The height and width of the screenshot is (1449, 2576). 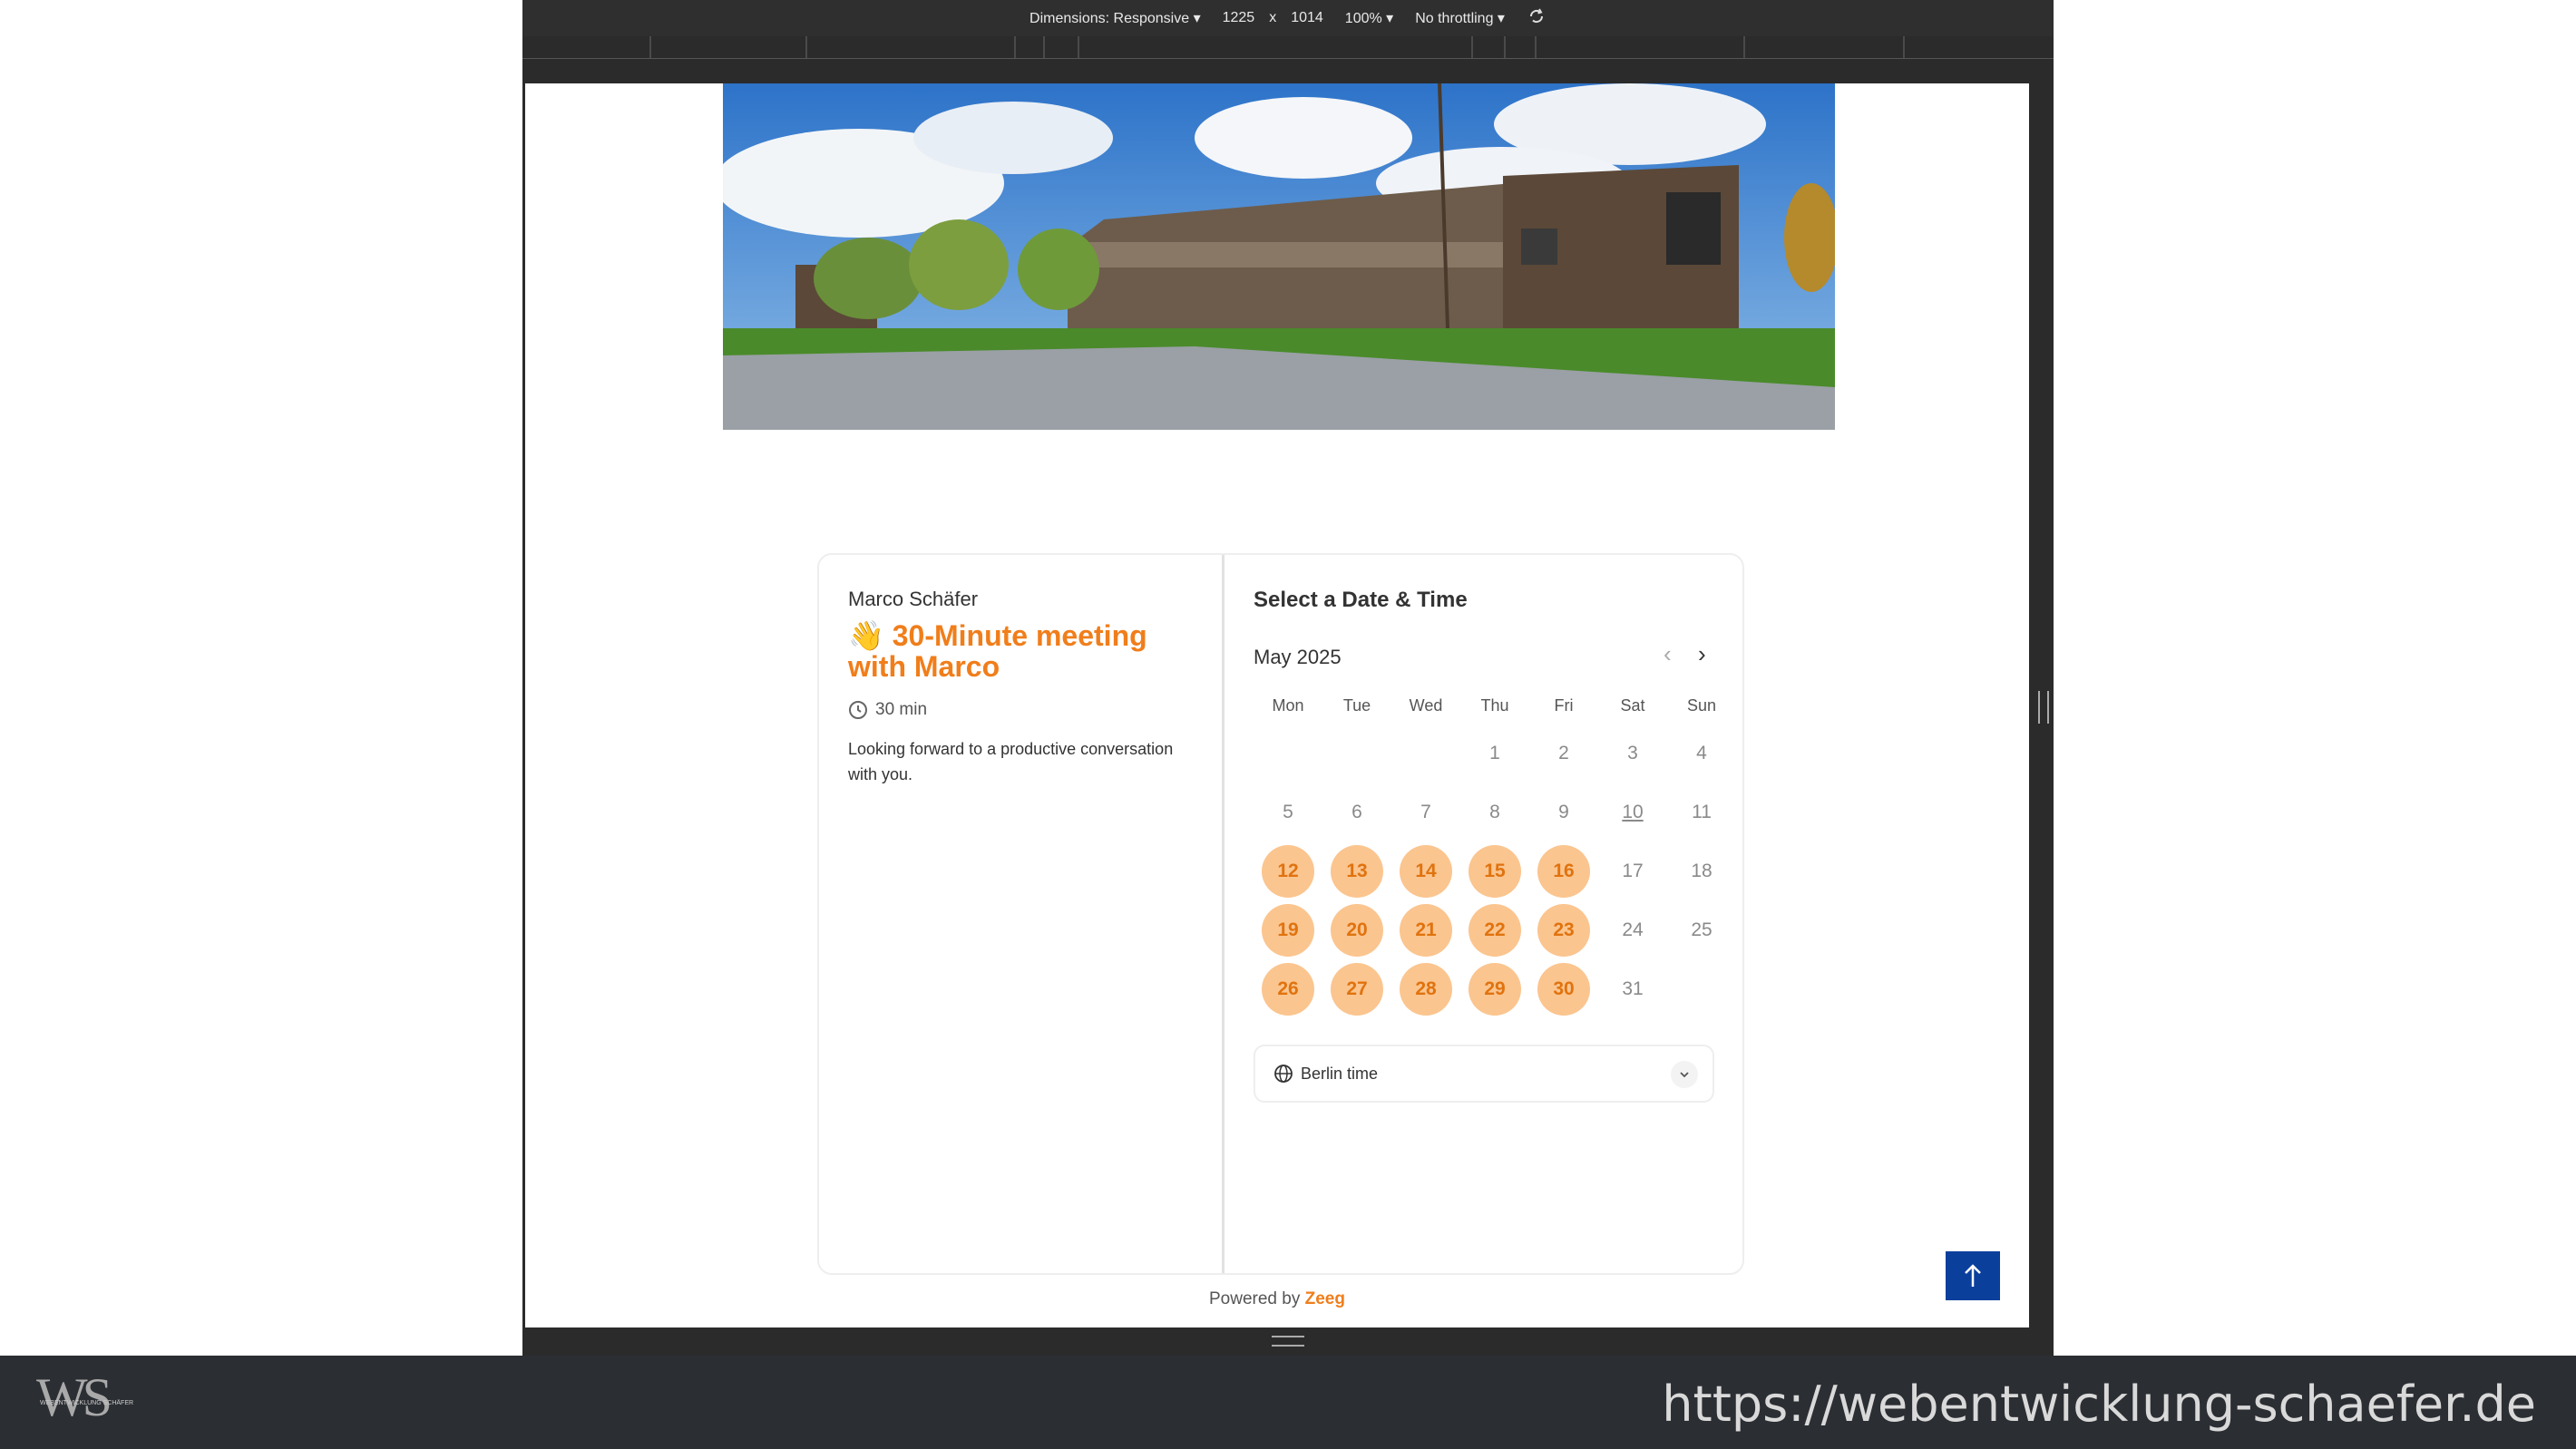 What do you see at coordinates (901, 710) in the screenshot?
I see `duration-text: 30 min` at bounding box center [901, 710].